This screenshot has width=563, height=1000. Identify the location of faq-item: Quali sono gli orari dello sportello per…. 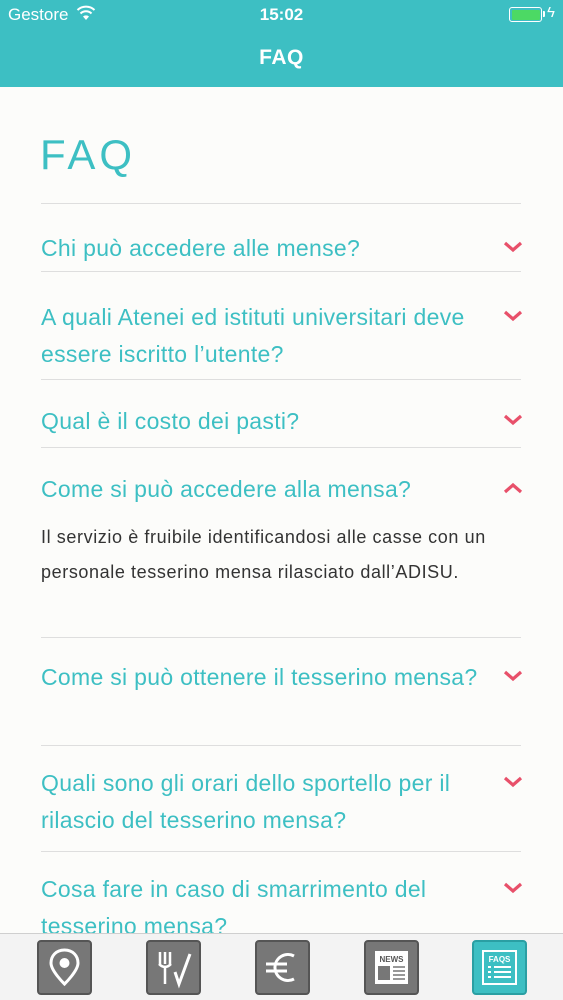
(282, 802).